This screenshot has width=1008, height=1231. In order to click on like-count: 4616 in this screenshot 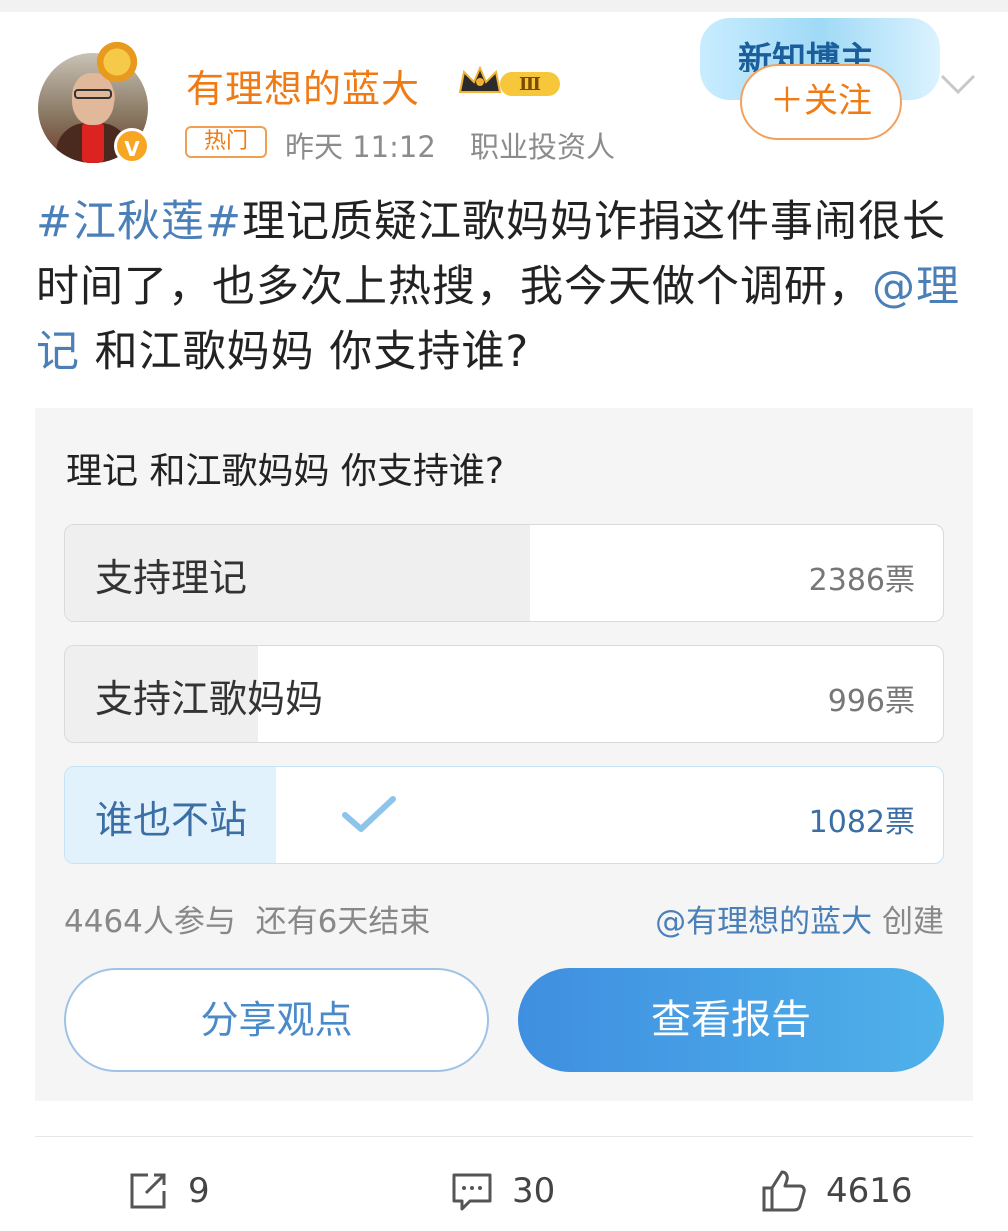, I will do `click(869, 1191)`.